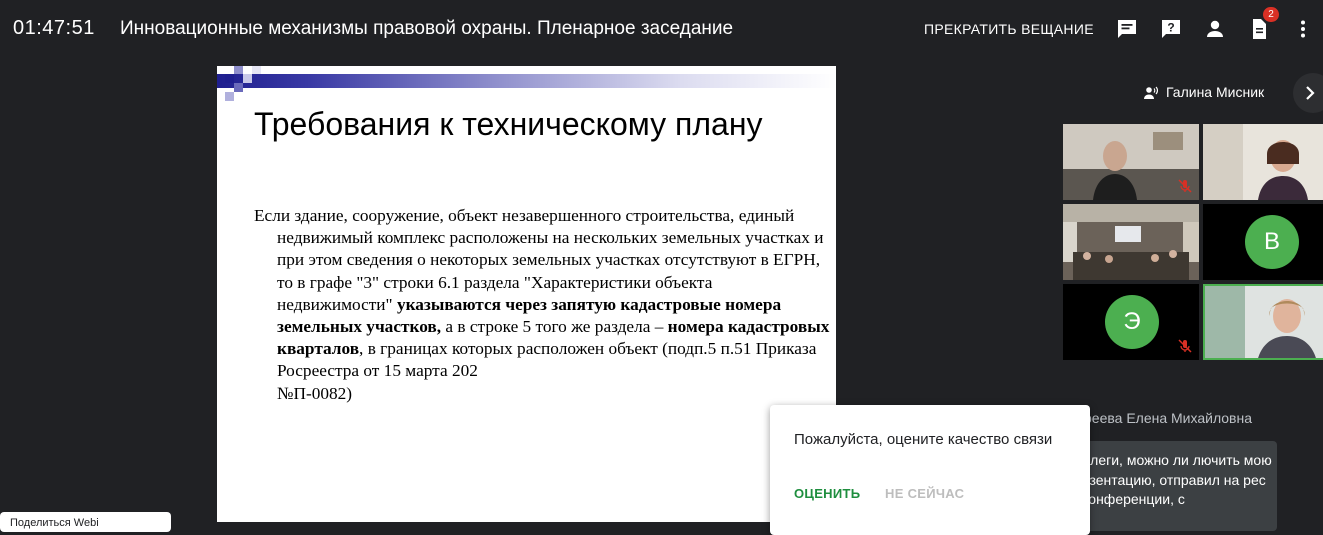  Describe the element at coordinates (1009, 29) in the screenshot. I see `stop-broadcast-button: ПРЕКРАТИТЬ ВЕЩАНИЕ` at that location.